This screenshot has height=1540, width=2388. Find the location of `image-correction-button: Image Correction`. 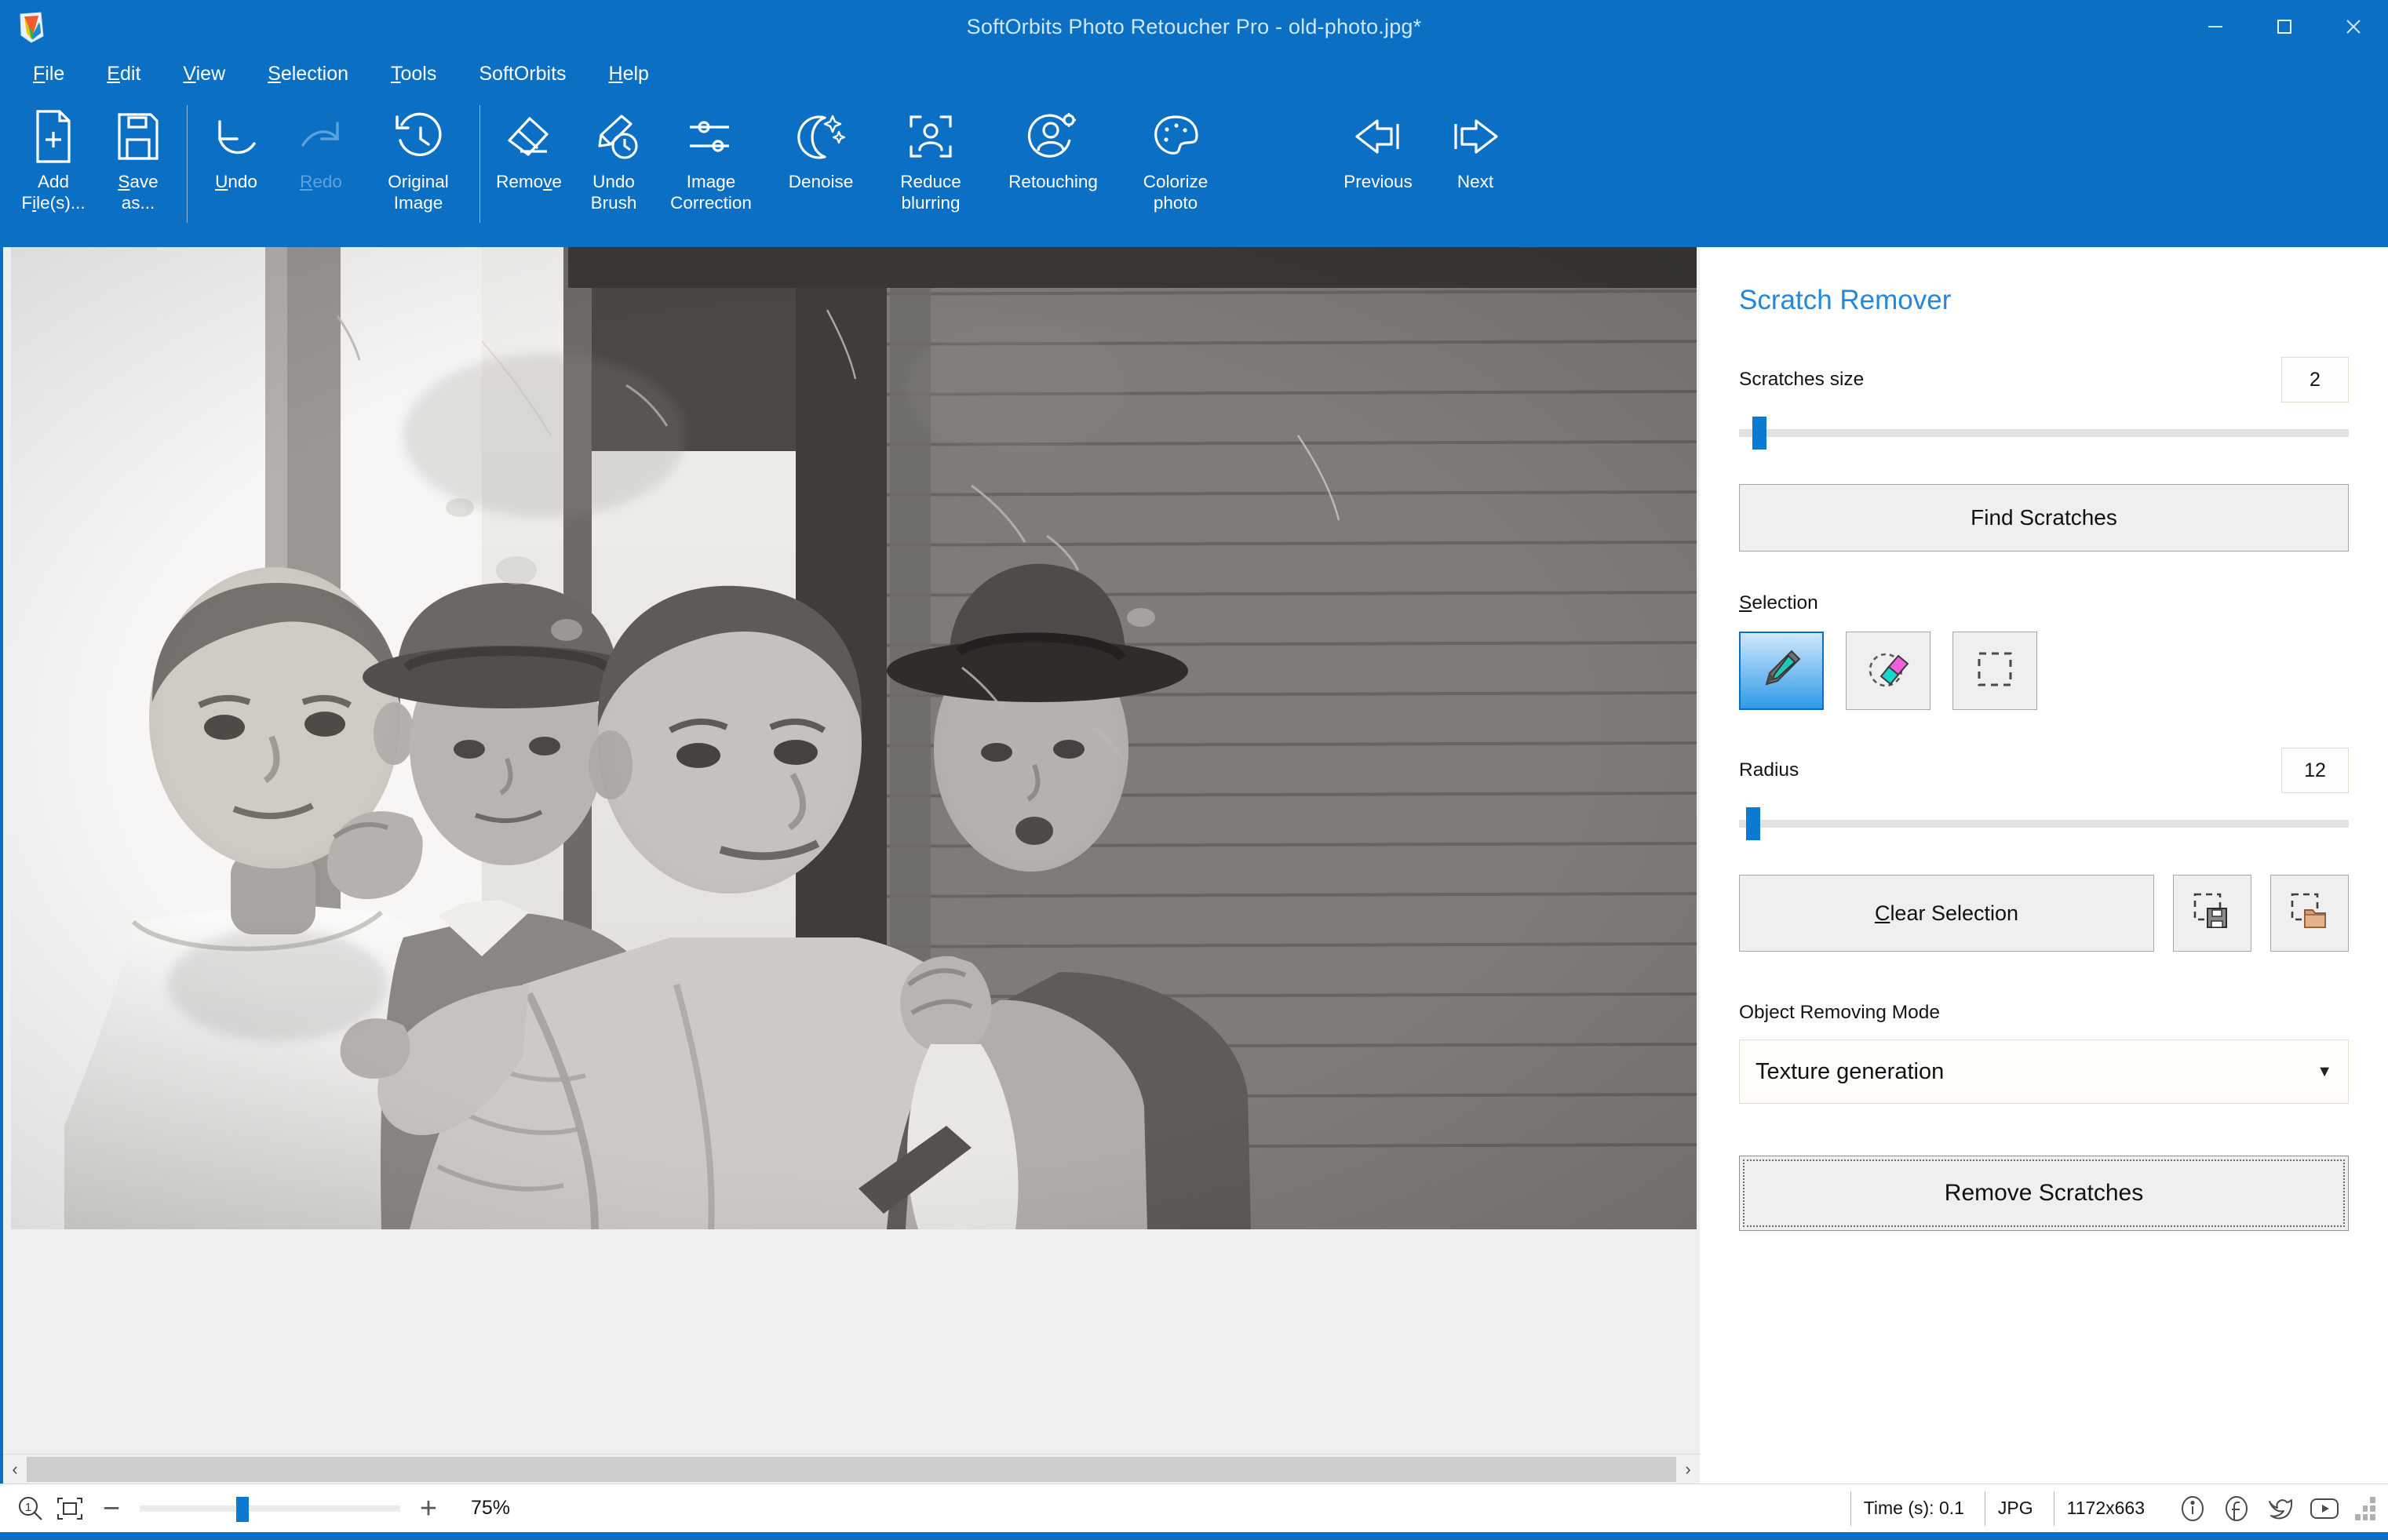

image-correction-button: Image Correction is located at coordinates (711, 164).